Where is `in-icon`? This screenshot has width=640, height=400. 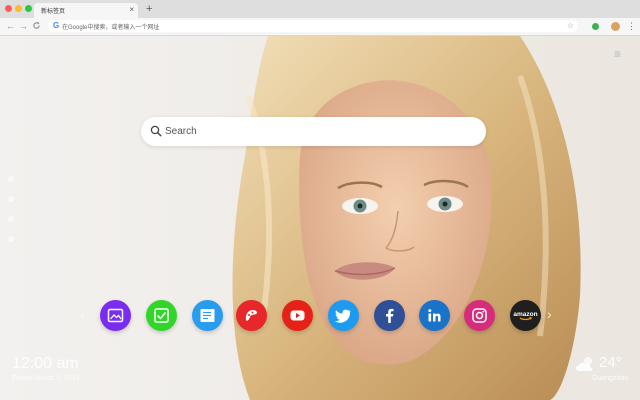
in-icon is located at coordinates (434, 315).